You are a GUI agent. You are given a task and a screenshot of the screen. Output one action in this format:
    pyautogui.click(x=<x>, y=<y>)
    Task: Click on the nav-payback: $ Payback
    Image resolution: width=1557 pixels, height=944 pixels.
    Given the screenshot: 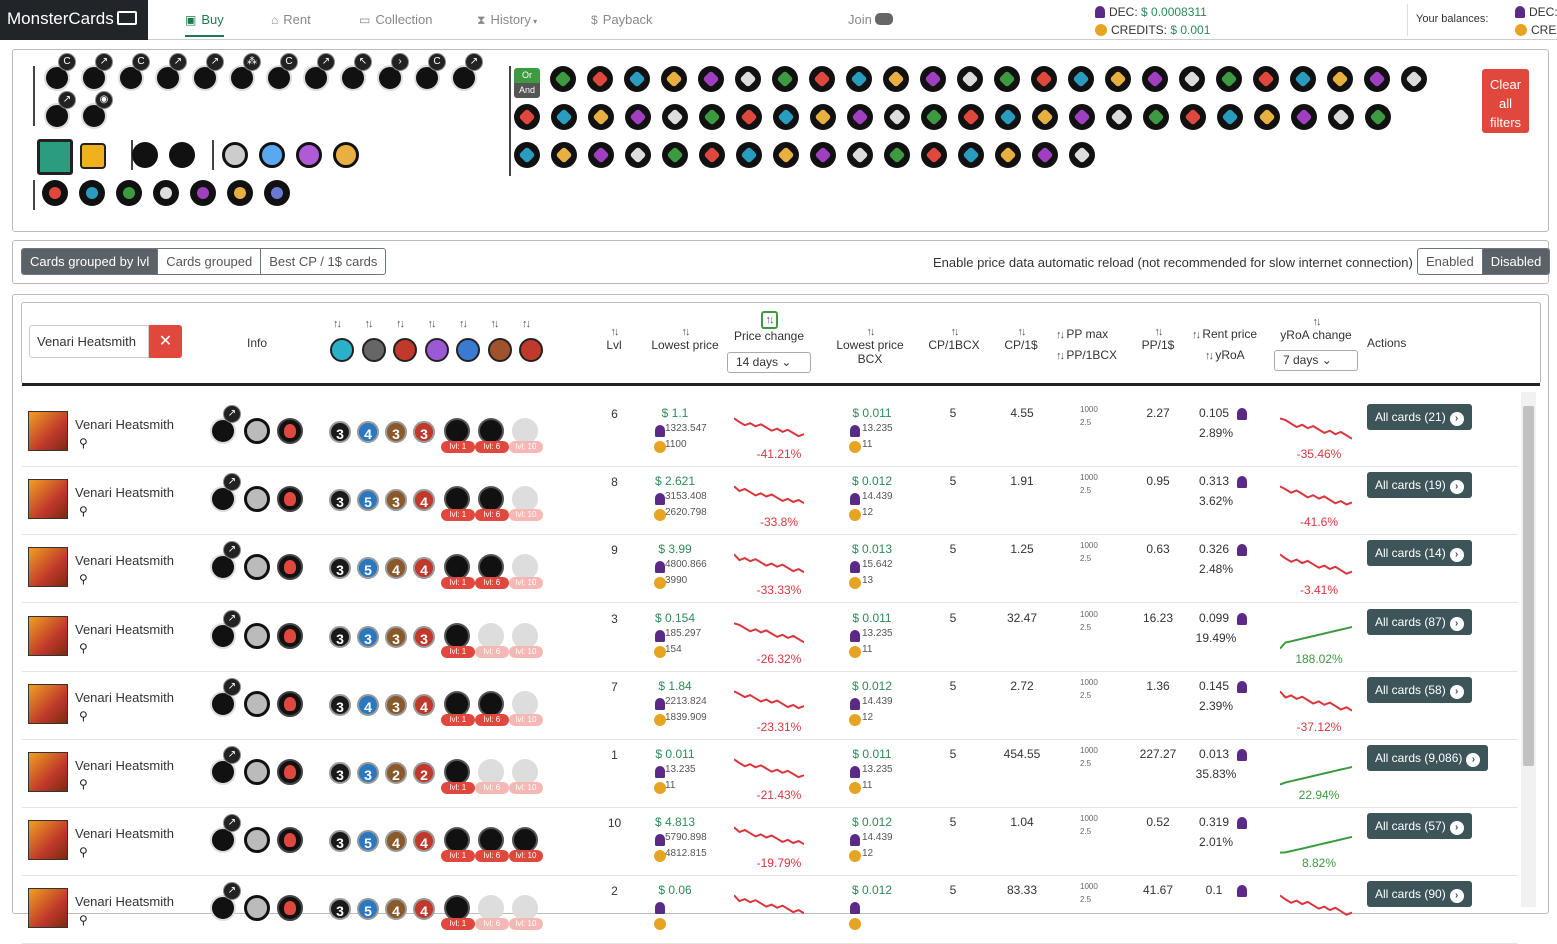 What is the action you would take?
    pyautogui.click(x=622, y=19)
    